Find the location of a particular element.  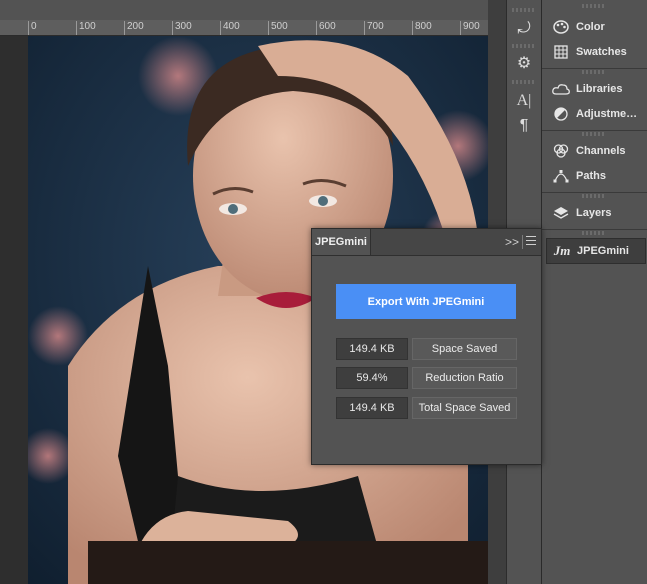

dock-item-label: Libraries is located at coordinates (599, 89).